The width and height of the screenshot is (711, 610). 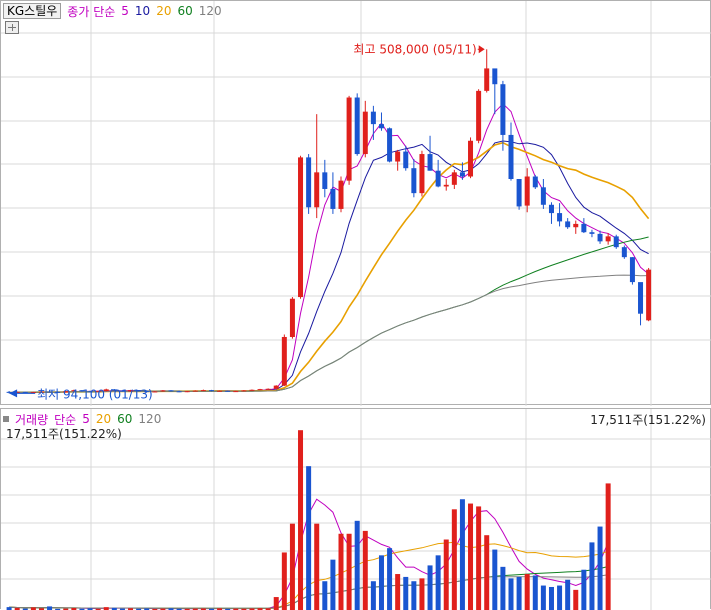 I want to click on price-legend: KG스틸우 종가 단순 5 10 20 60 120, so click(x=112, y=11).